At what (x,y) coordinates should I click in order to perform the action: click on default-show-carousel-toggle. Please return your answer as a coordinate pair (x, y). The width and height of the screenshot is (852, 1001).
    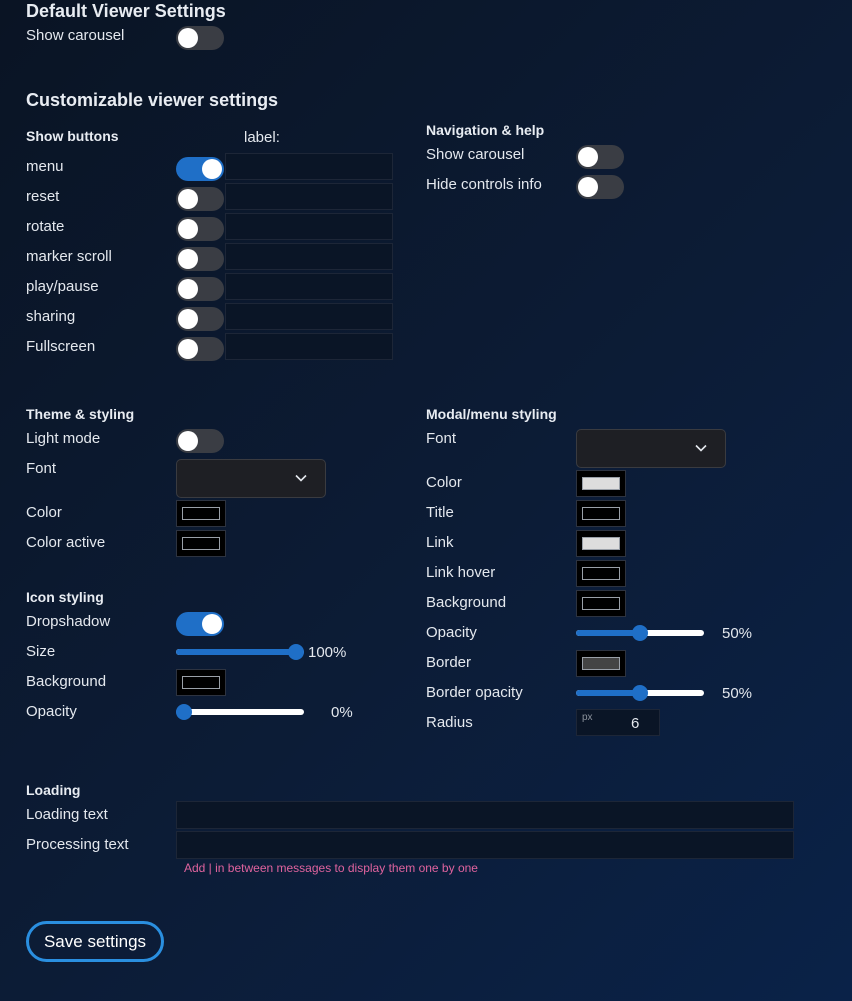
    Looking at the image, I should click on (200, 38).